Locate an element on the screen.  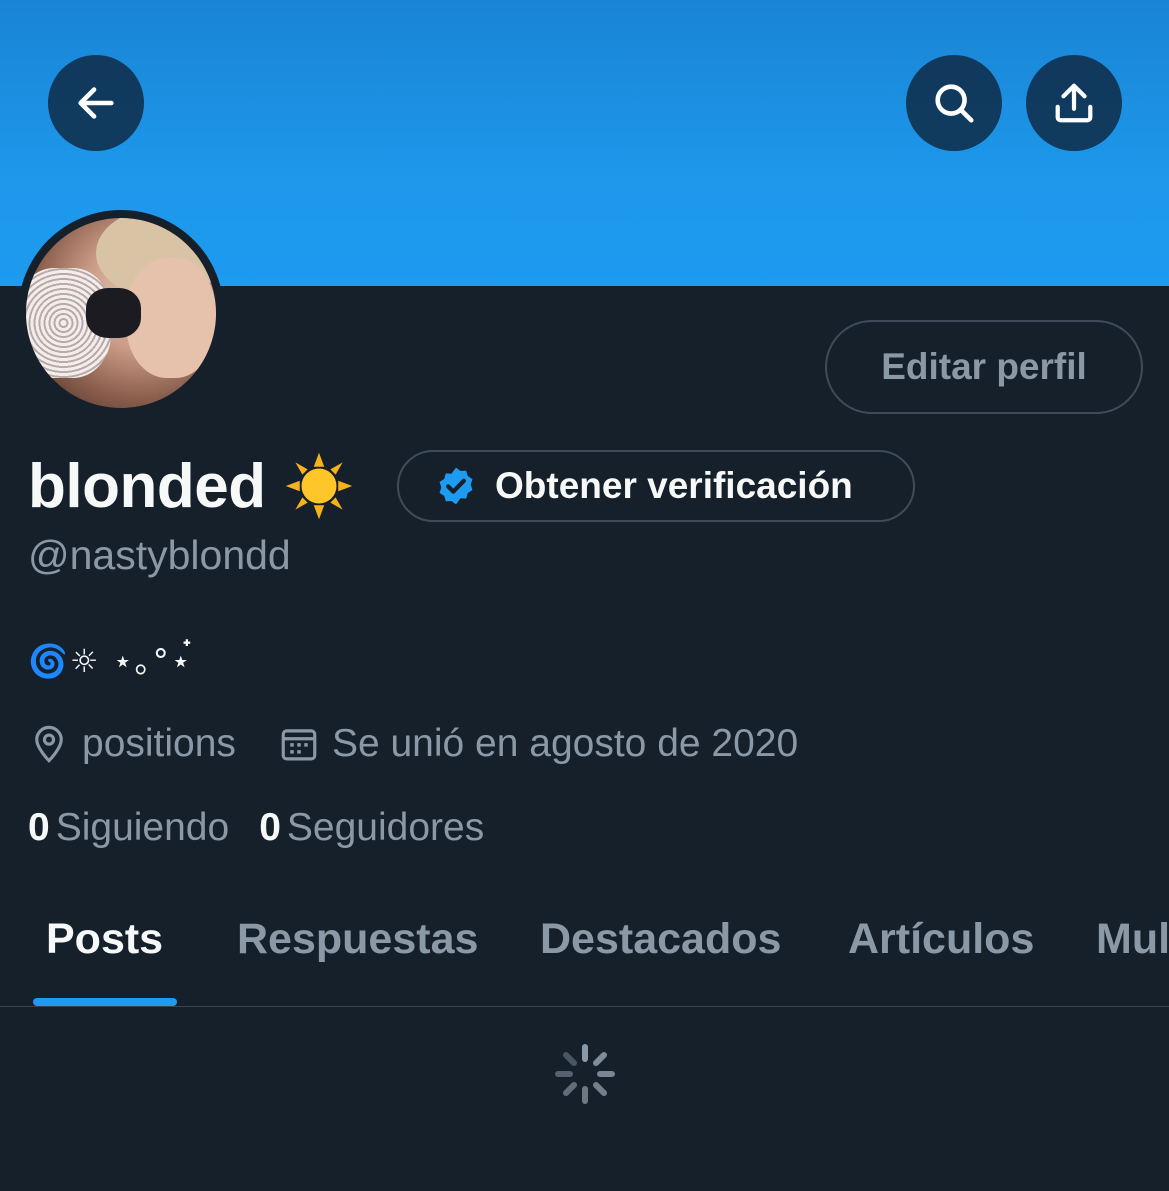
location-item: positions is located at coordinates (132, 744).